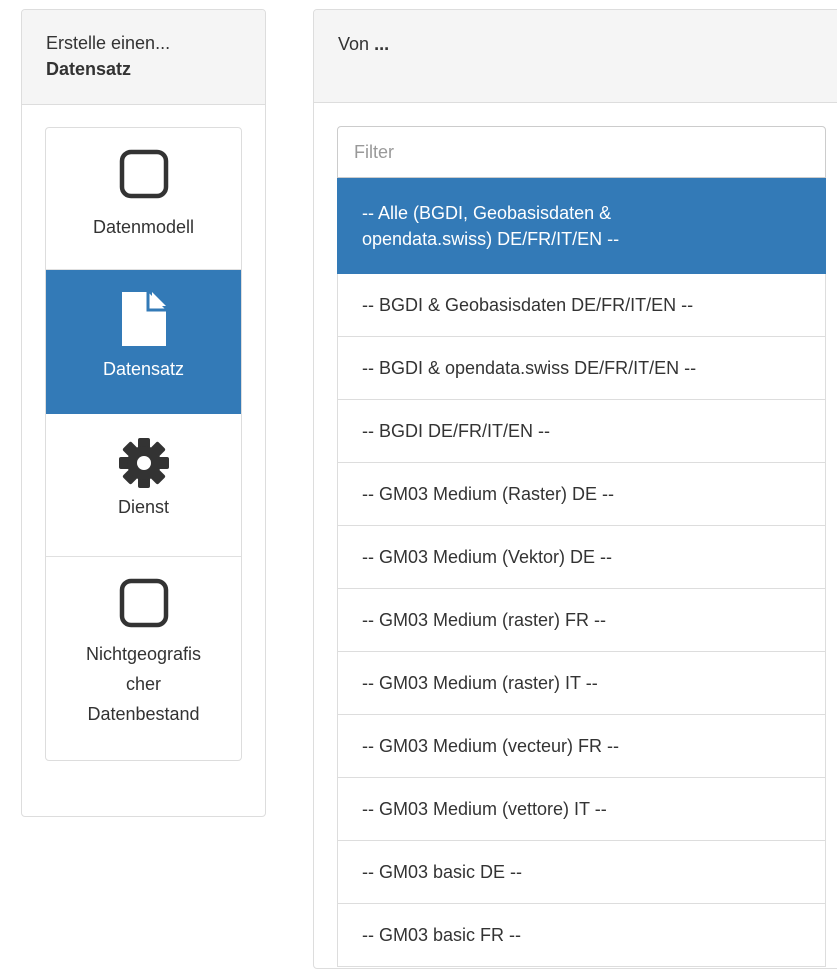  Describe the element at coordinates (143, 227) in the screenshot. I see `type-item-label: Datenmodell` at that location.